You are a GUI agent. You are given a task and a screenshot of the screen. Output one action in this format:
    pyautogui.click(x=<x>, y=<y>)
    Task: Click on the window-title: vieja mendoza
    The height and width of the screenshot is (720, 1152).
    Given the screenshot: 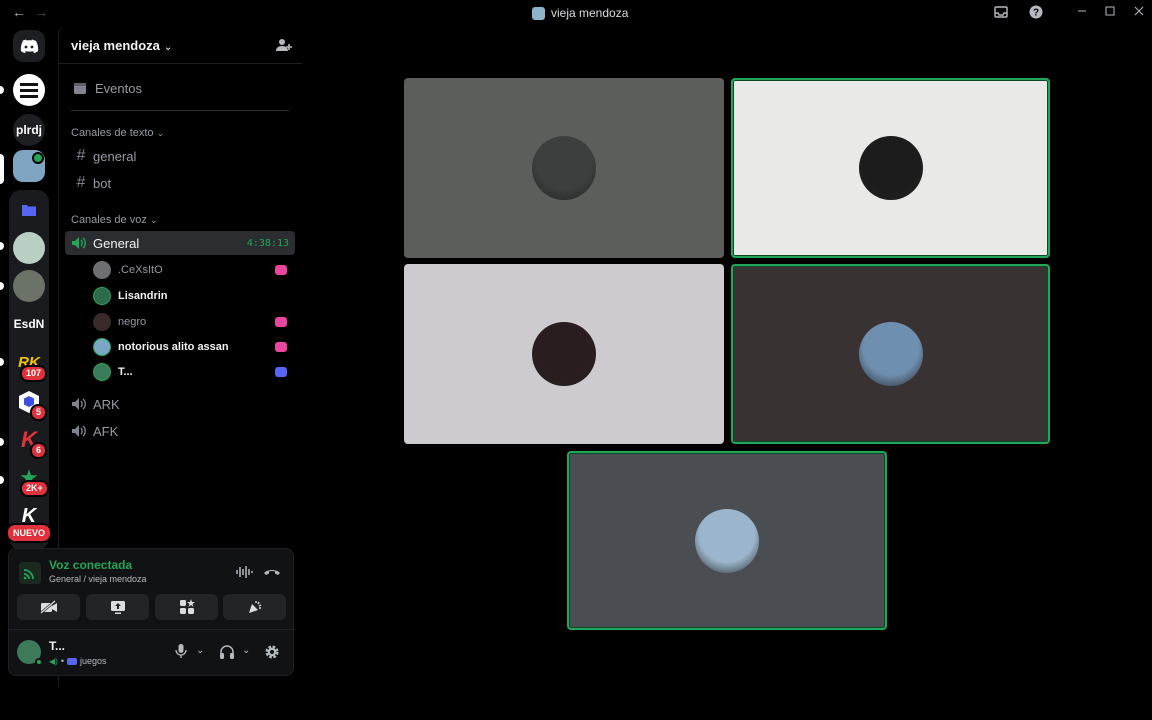 What is the action you would take?
    pyautogui.click(x=580, y=13)
    